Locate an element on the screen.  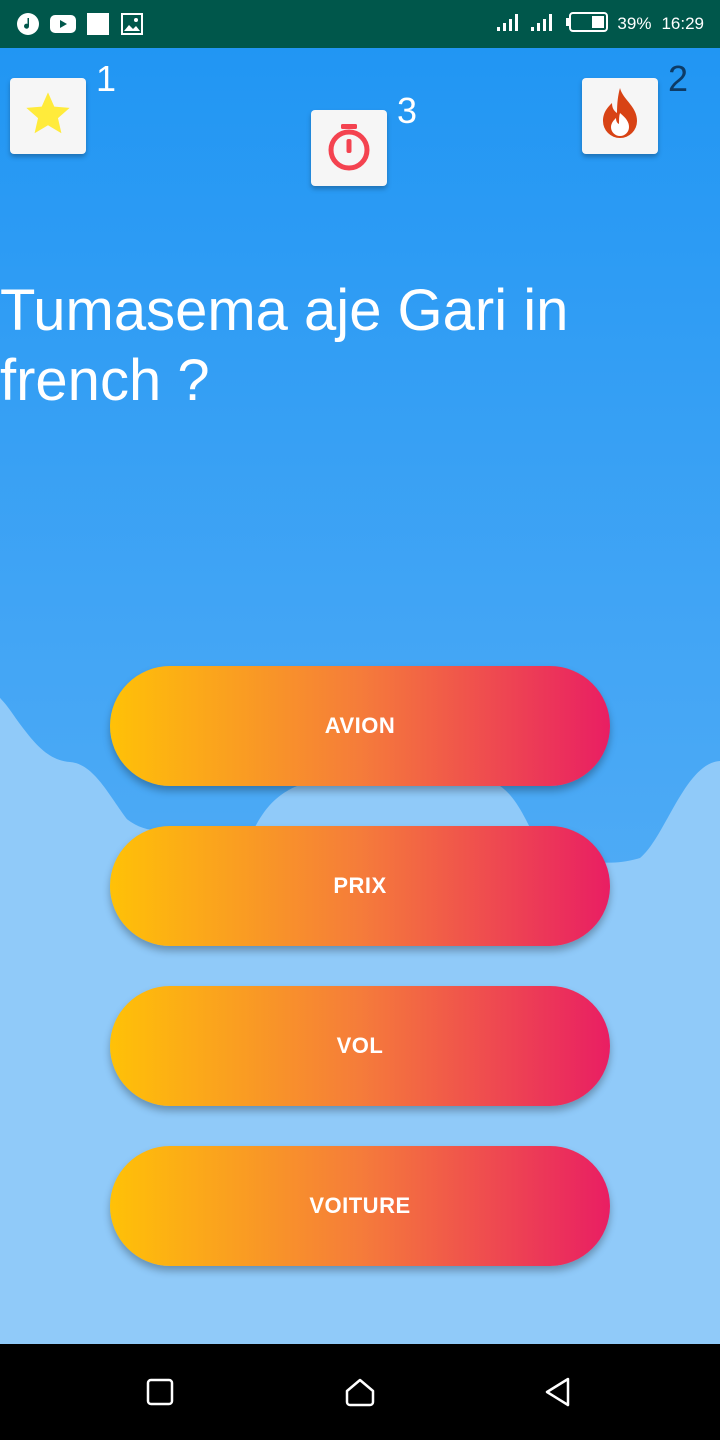
status-bar: 39% 16:29 is located at coordinates (360, 24).